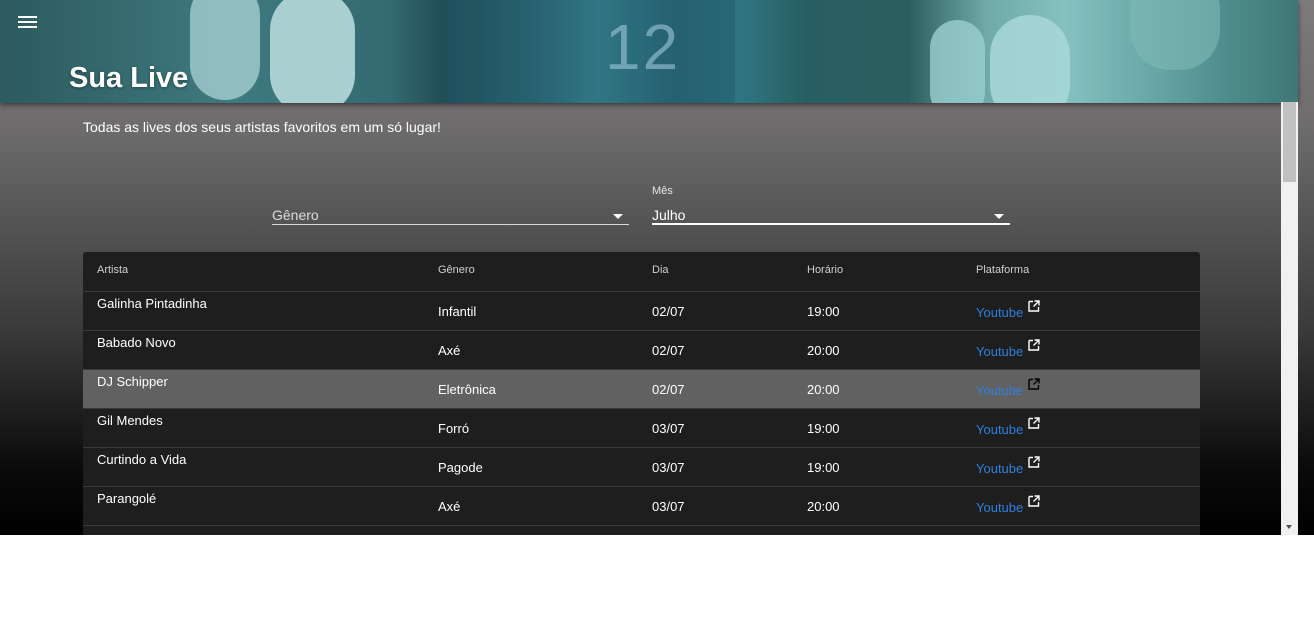  I want to click on column-header-genero: Gênero, so click(456, 270).